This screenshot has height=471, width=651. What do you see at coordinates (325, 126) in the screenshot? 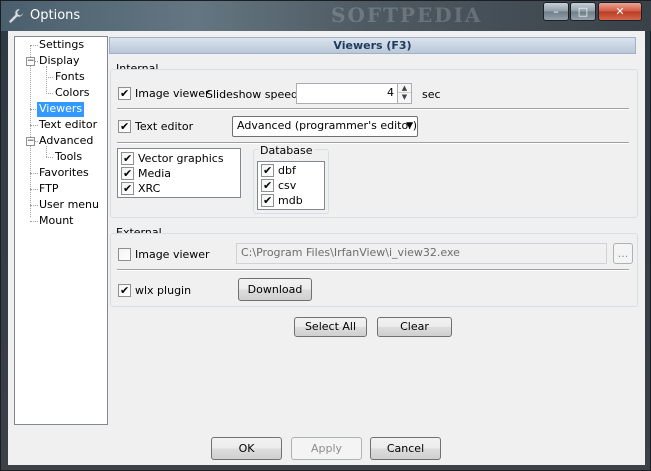
I see `text-editor-mode-select: Advanced (programmer's editor) ▼` at bounding box center [325, 126].